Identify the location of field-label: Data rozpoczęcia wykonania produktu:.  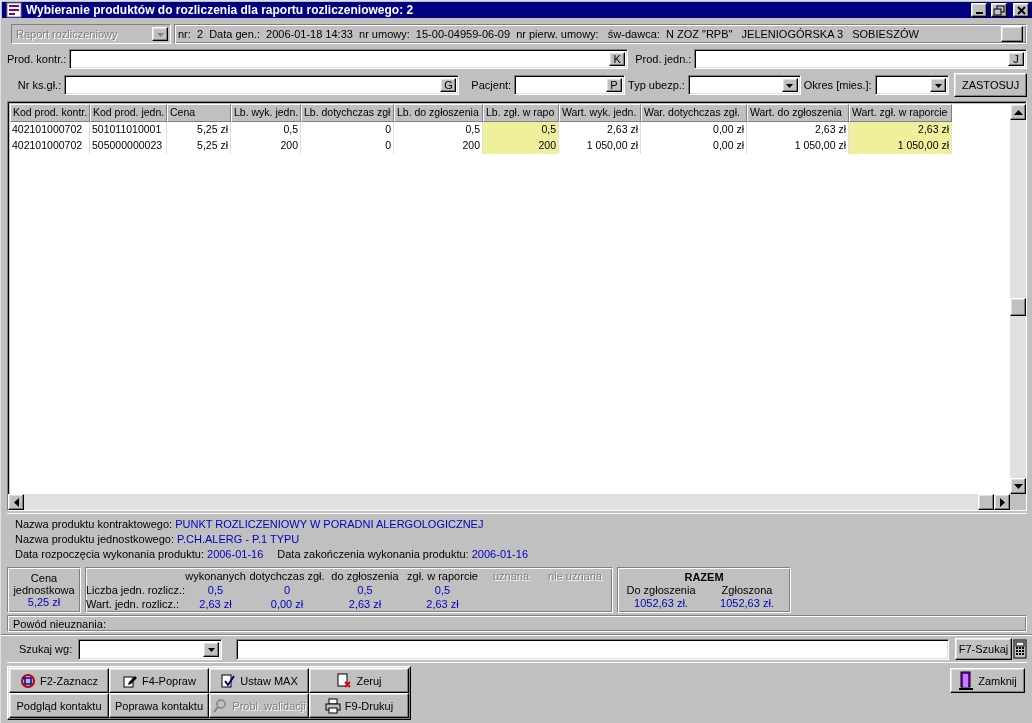
(109, 554).